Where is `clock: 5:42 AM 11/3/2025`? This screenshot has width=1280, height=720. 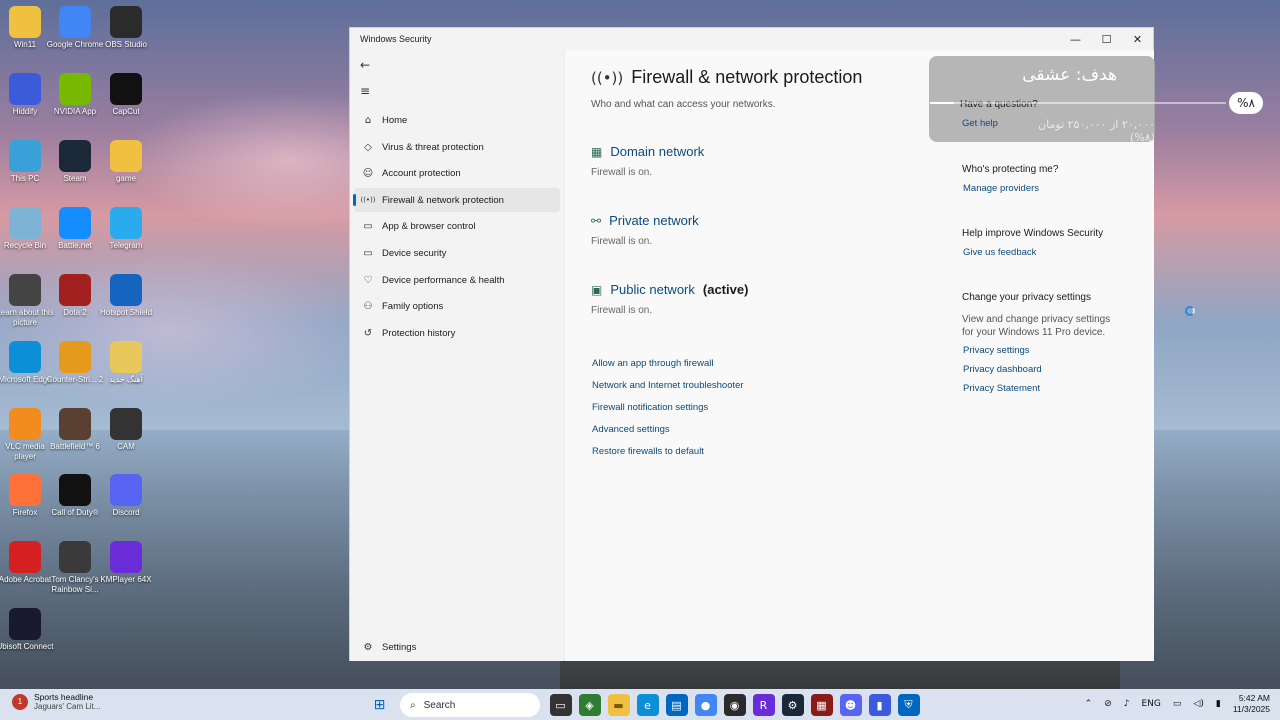
clock: 5:42 AM 11/3/2025 is located at coordinates (1251, 704).